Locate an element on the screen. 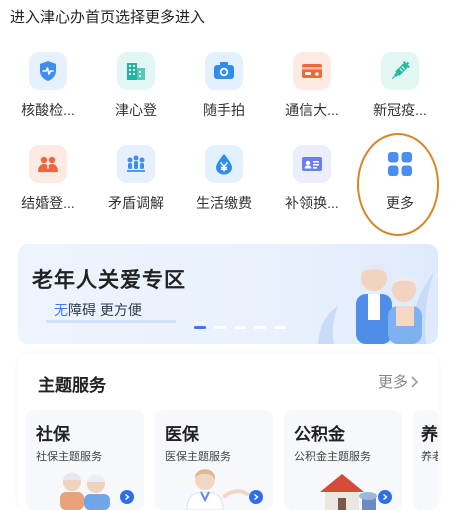 This screenshot has height=510, width=454. banner-subtitle: 无障碍 更方便 is located at coordinates (98, 310).